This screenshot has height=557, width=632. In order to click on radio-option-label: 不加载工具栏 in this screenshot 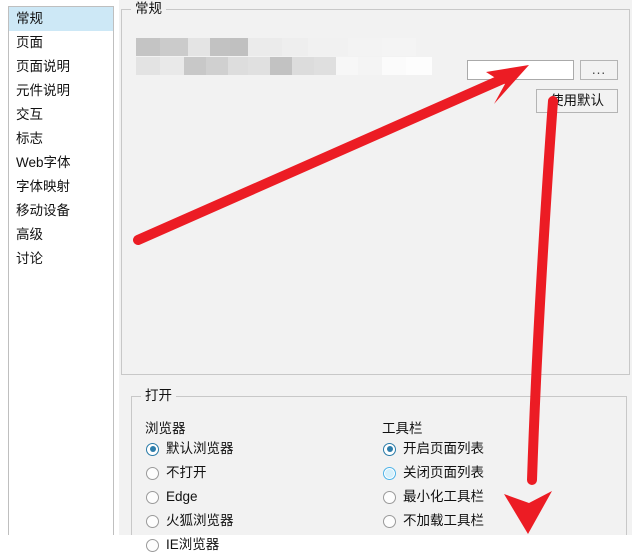, I will do `click(443, 520)`.